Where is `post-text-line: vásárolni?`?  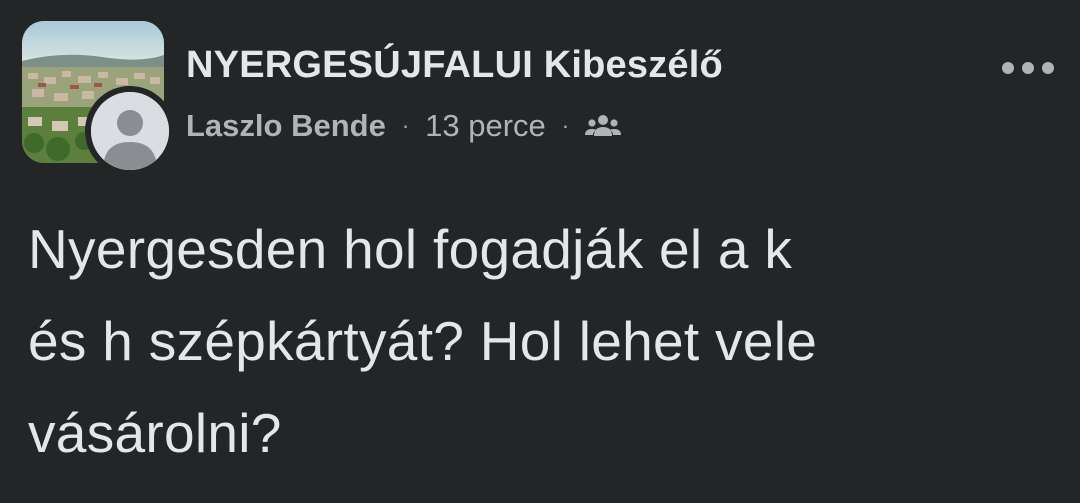
post-text-line: vásárolni? is located at coordinates (155, 433).